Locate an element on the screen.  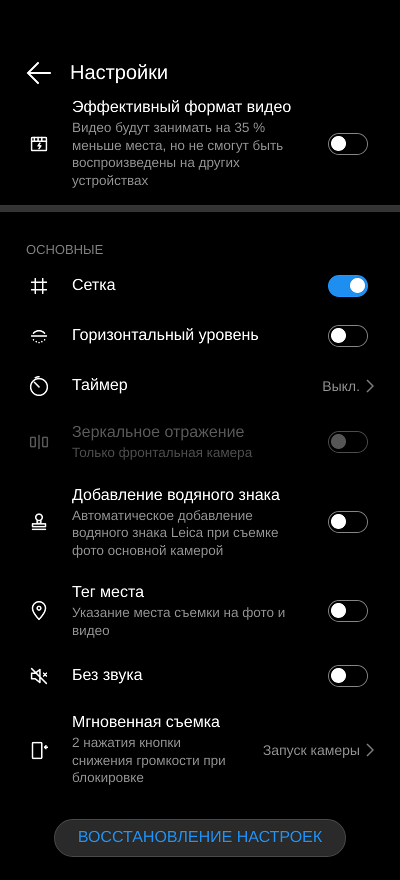
setting-title: Тег места is located at coordinates (108, 593).